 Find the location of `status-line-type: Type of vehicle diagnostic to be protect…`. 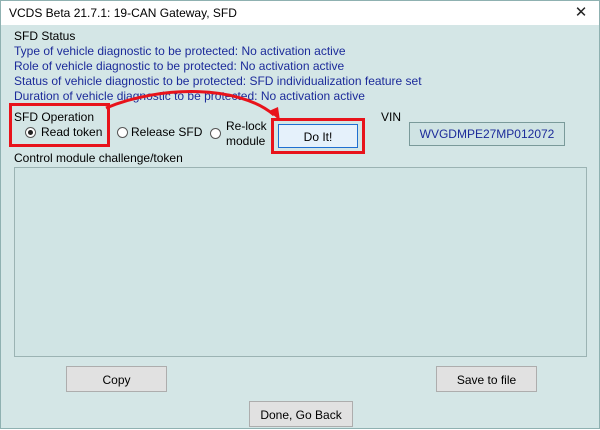

status-line-type: Type of vehicle diagnostic to be protect… is located at coordinates (180, 51).